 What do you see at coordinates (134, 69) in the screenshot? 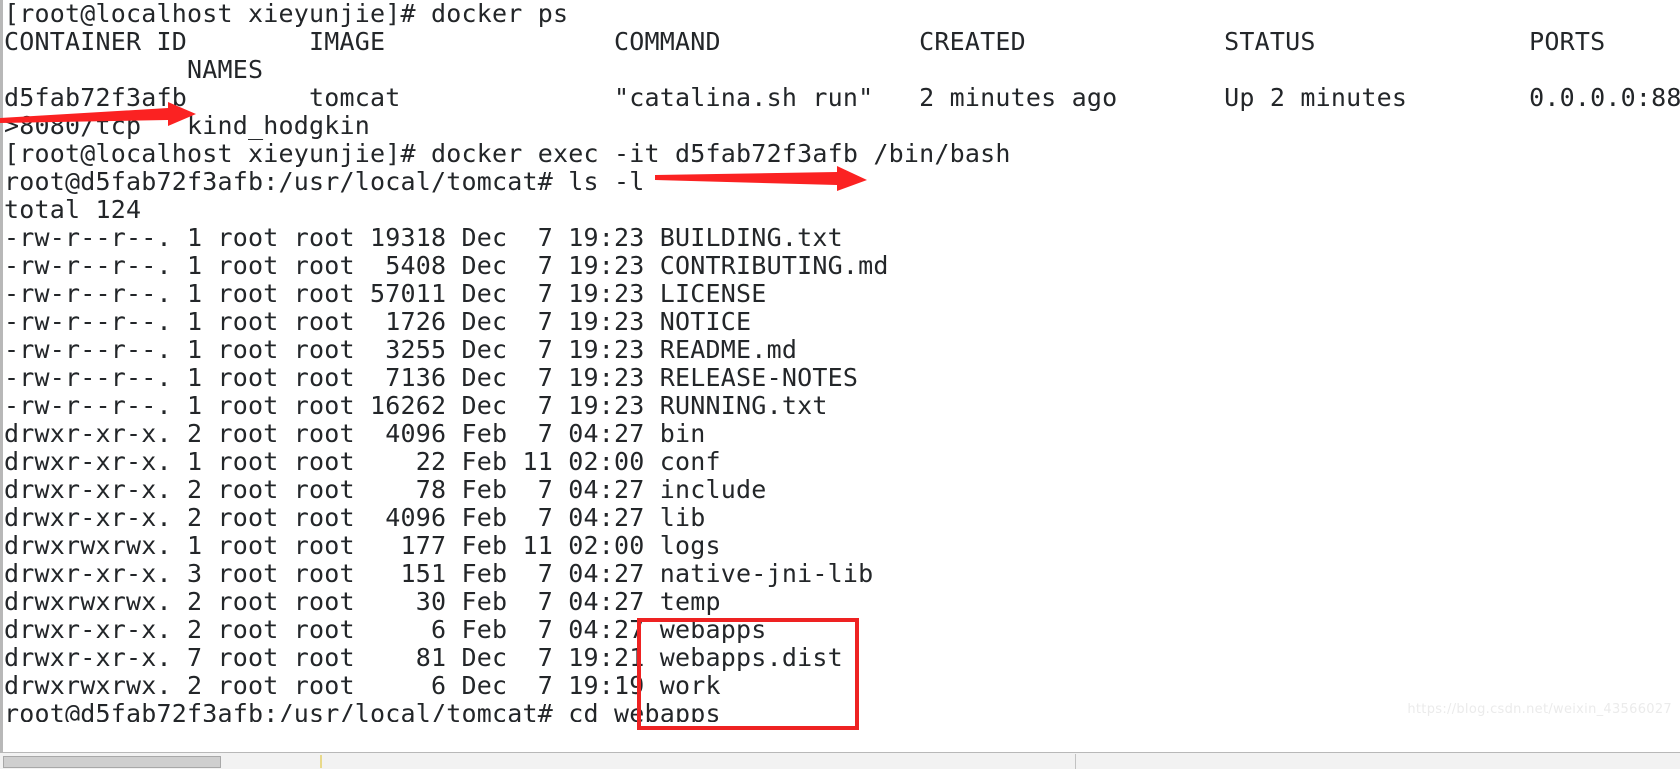
I see `terminal-line: NAMES` at bounding box center [134, 69].